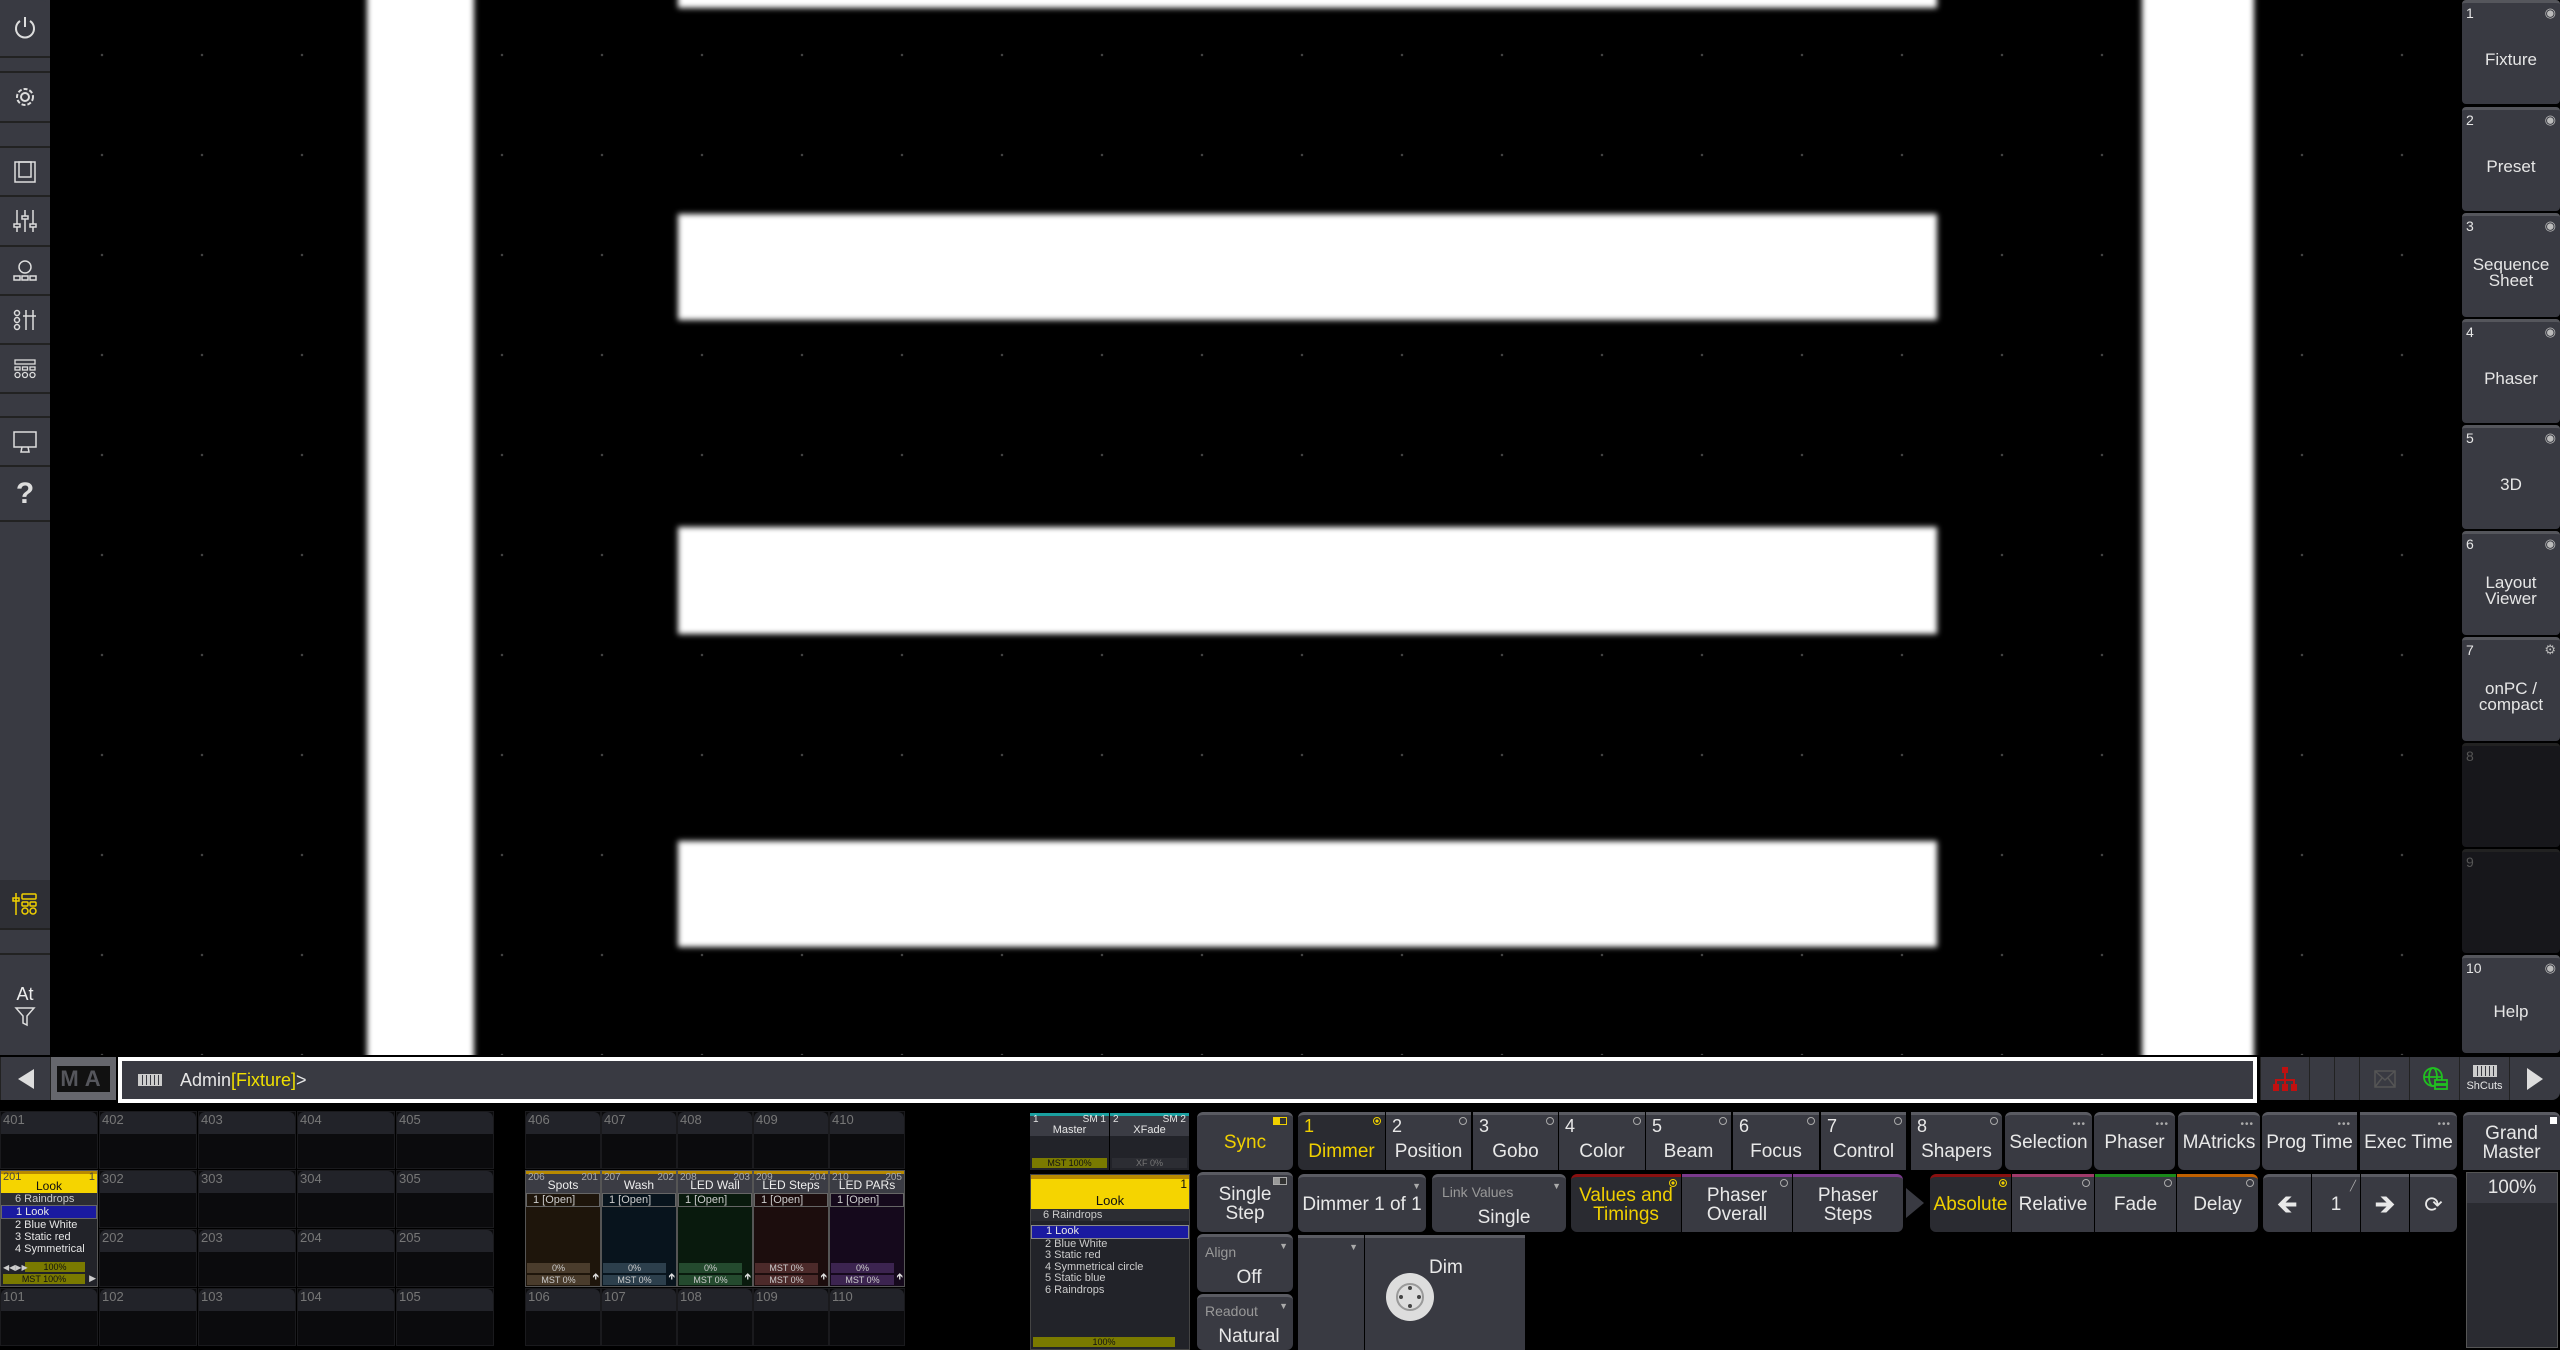  I want to click on step-field: 1 ╱, so click(2336, 1203).